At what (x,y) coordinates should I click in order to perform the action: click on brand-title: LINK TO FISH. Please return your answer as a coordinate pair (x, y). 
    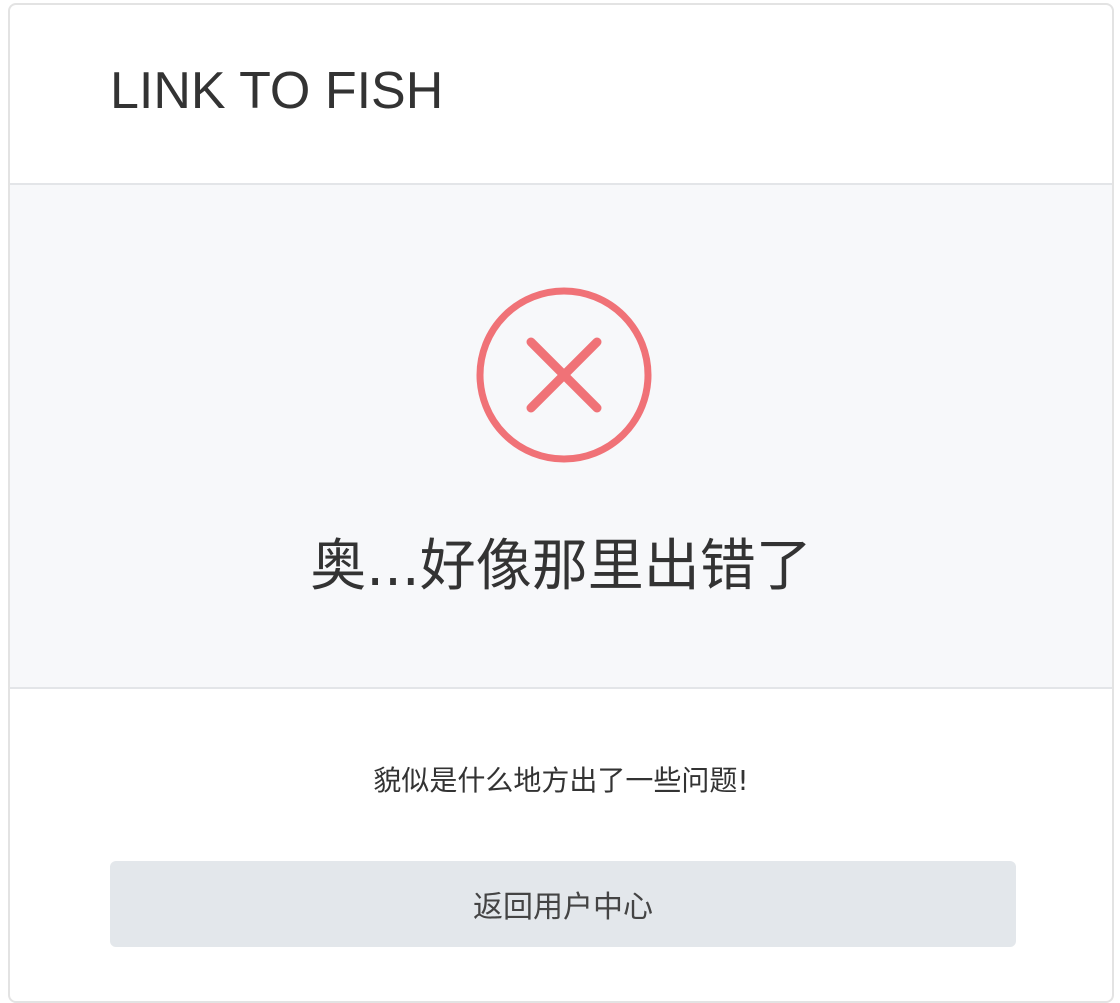
    Looking at the image, I should click on (277, 91).